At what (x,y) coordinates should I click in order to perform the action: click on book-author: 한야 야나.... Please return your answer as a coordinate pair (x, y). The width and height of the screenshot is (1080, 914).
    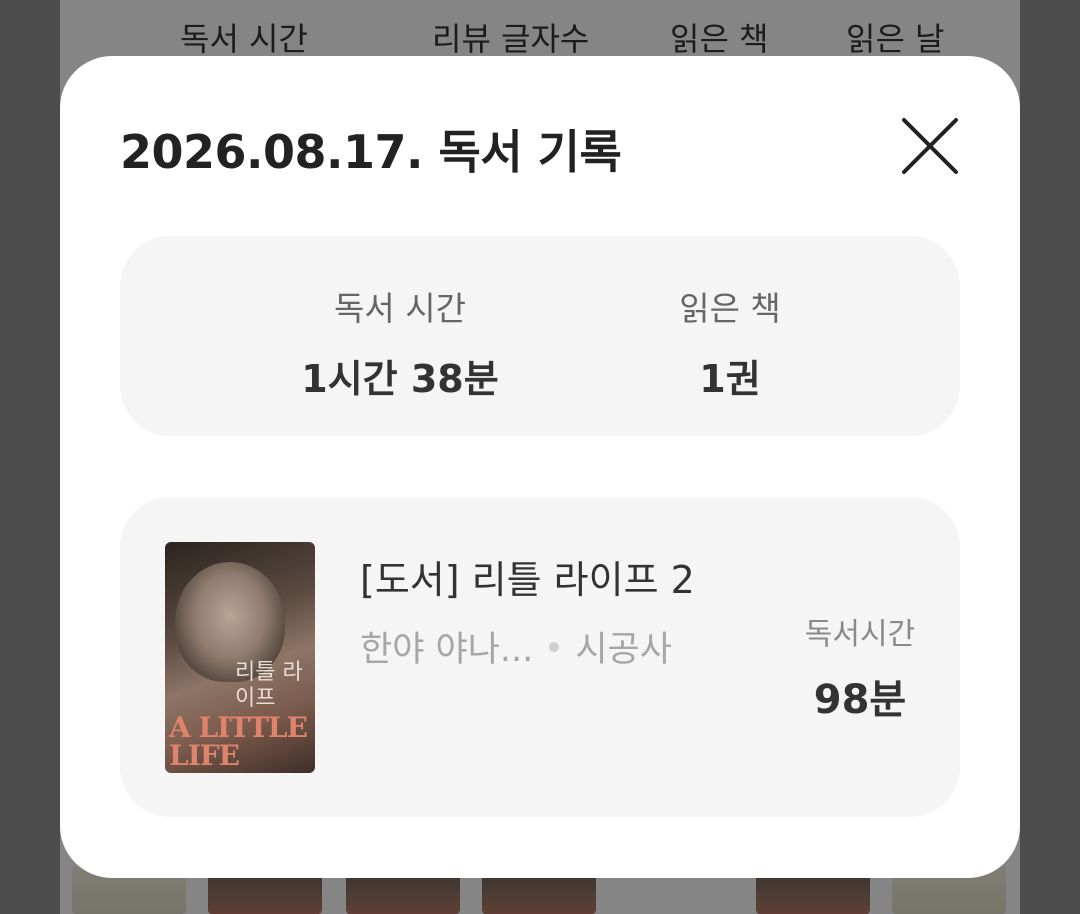
    Looking at the image, I should click on (447, 650).